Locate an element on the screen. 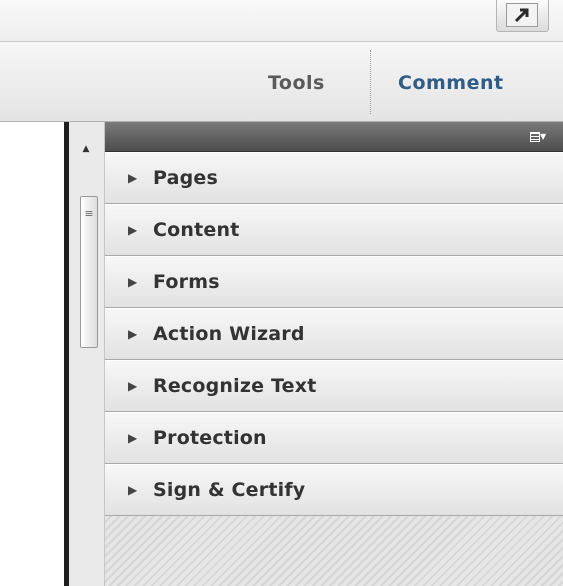 Image resolution: width=563 pixels, height=586 pixels. grip-icon: ≡ is located at coordinates (89, 213).